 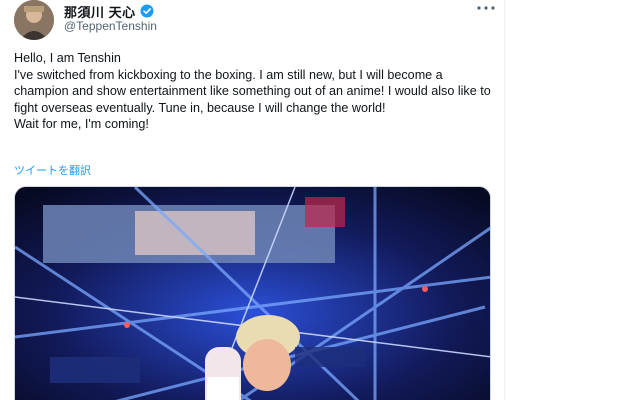 What do you see at coordinates (110, 26) in the screenshot?
I see `author-handle: @TeppenTenshin` at bounding box center [110, 26].